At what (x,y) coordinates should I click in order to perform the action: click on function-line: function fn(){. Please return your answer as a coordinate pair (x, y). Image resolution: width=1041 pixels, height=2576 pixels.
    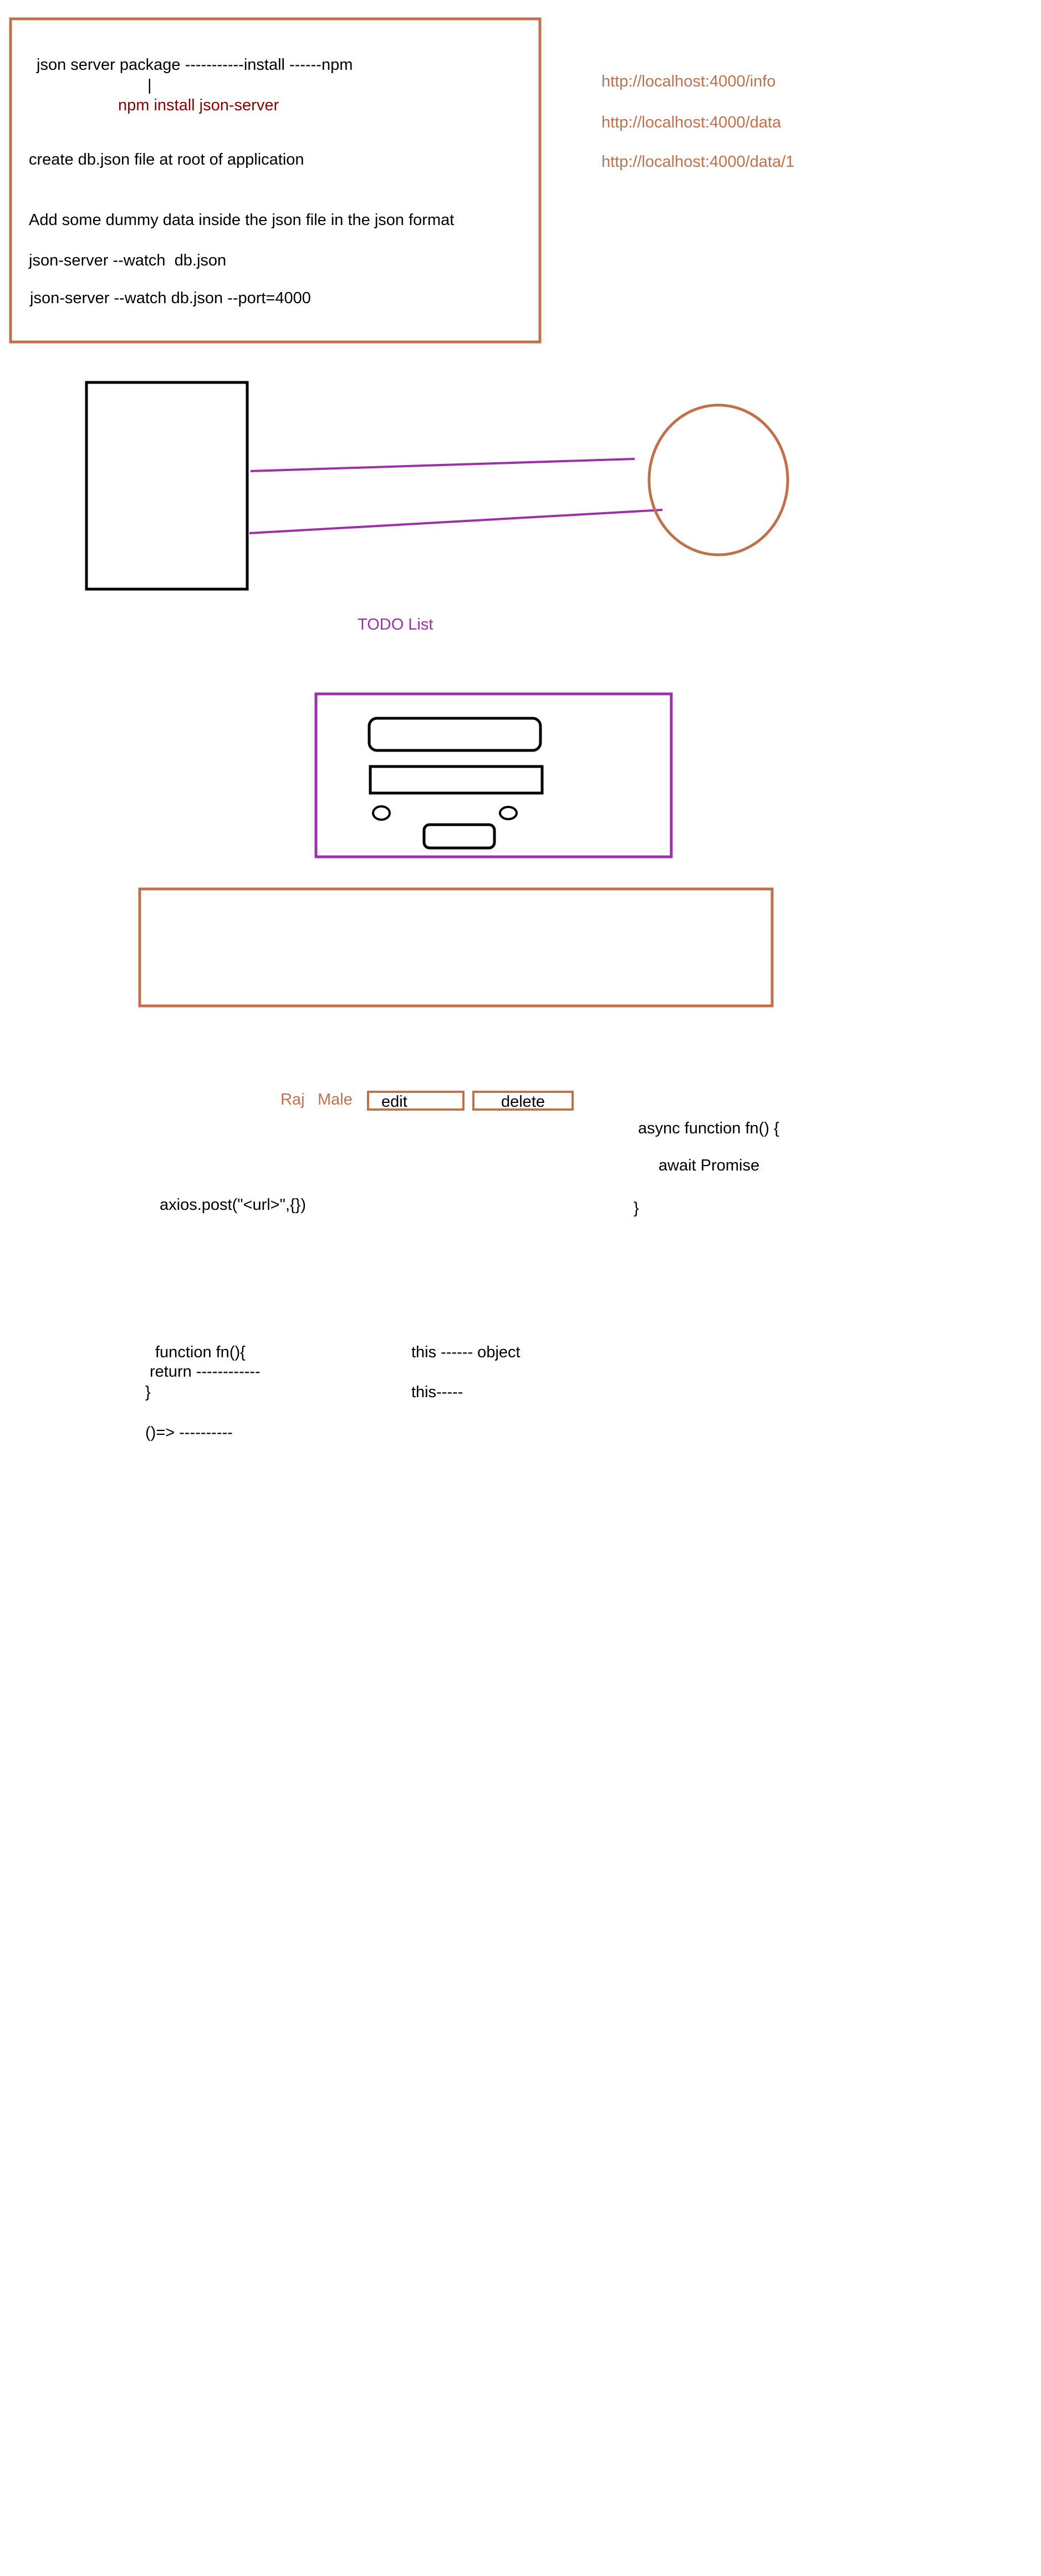
    Looking at the image, I should click on (200, 1352).